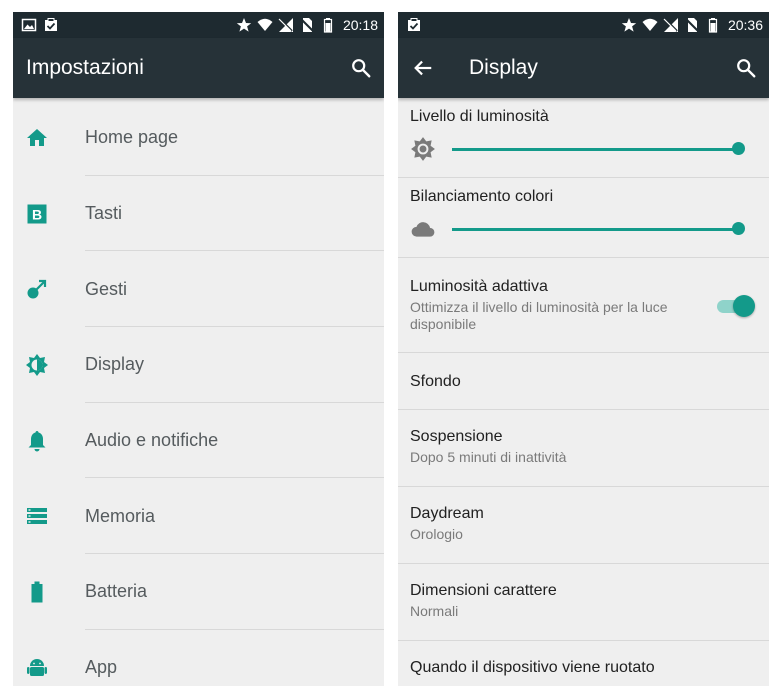  I want to click on sleep-subtitle: Dopo 5 minuti di inattività, so click(488, 457).